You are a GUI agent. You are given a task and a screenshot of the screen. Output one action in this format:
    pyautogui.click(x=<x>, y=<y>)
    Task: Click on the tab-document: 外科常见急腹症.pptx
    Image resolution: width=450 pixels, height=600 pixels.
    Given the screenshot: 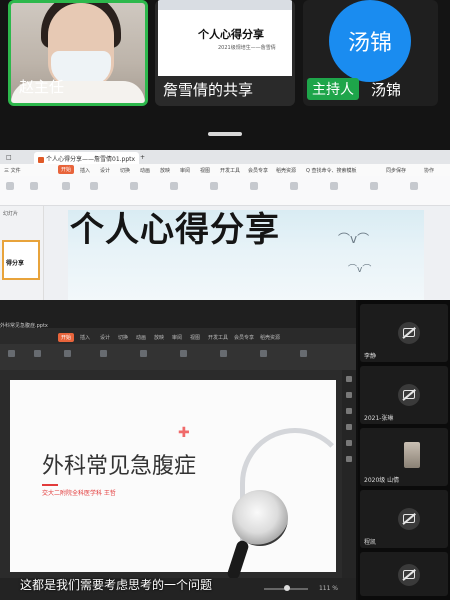 What is the action you would take?
    pyautogui.click(x=24, y=325)
    